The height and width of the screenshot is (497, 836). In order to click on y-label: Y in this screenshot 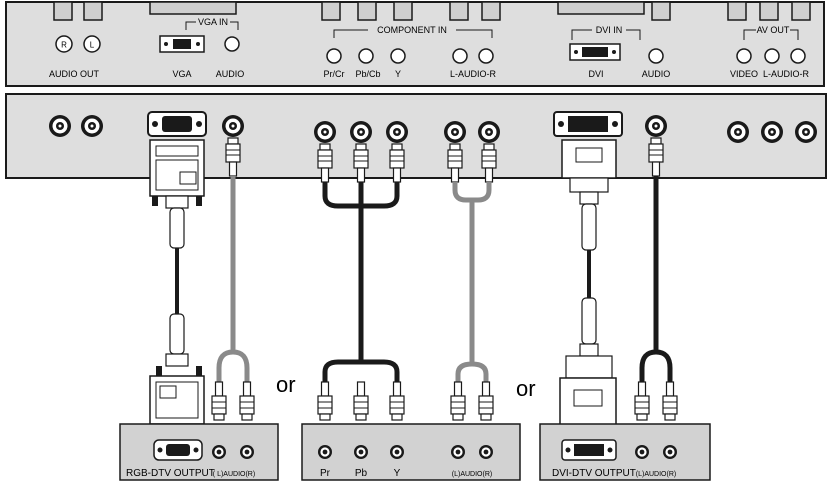, I will do `click(398, 74)`.